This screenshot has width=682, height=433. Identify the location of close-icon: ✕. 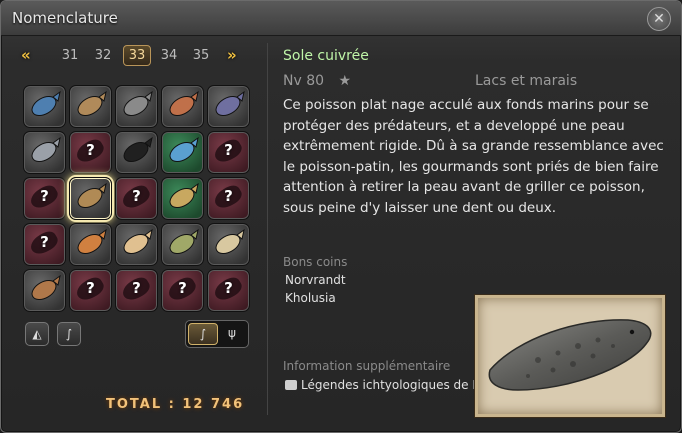
(659, 19).